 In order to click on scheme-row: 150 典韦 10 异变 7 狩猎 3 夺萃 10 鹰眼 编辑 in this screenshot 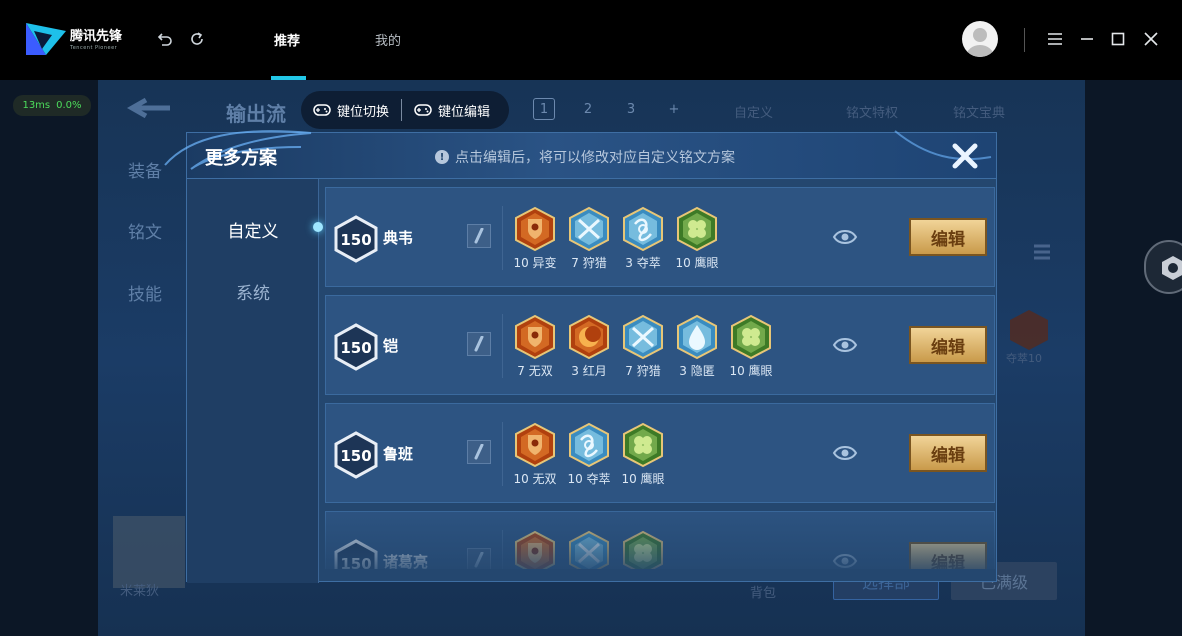, I will do `click(660, 237)`.